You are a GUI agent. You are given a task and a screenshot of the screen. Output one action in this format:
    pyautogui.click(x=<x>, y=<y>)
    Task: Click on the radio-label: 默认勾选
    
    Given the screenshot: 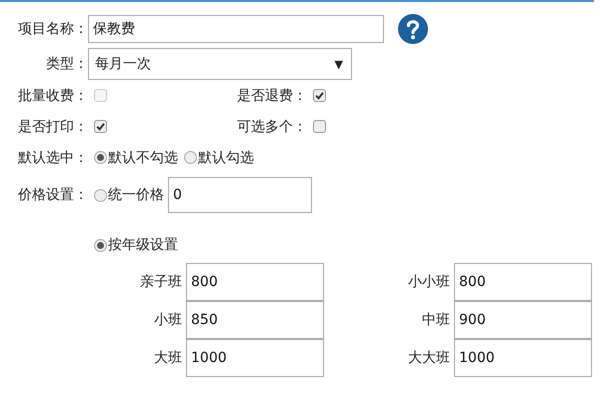 What is the action you would take?
    pyautogui.click(x=226, y=157)
    